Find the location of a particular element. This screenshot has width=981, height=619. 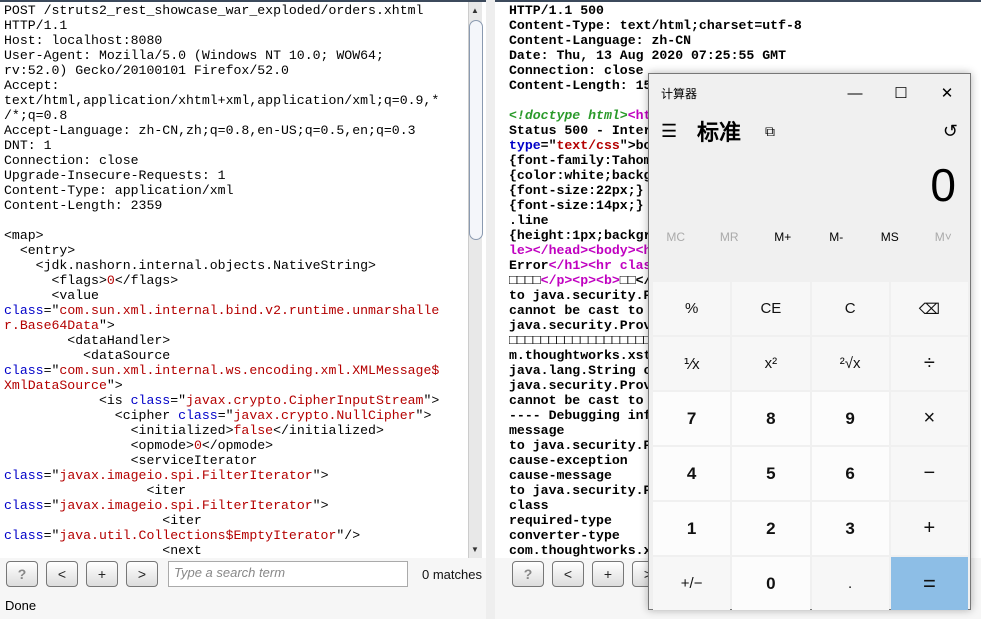

code-token: le></head><body><h is located at coordinates (580, 250).